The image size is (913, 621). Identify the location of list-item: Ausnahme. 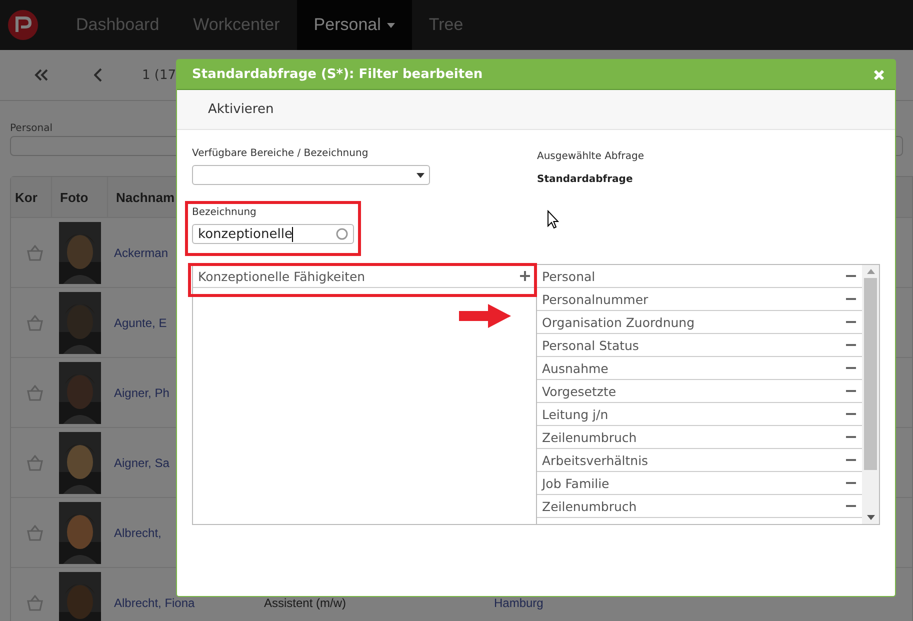
(699, 368).